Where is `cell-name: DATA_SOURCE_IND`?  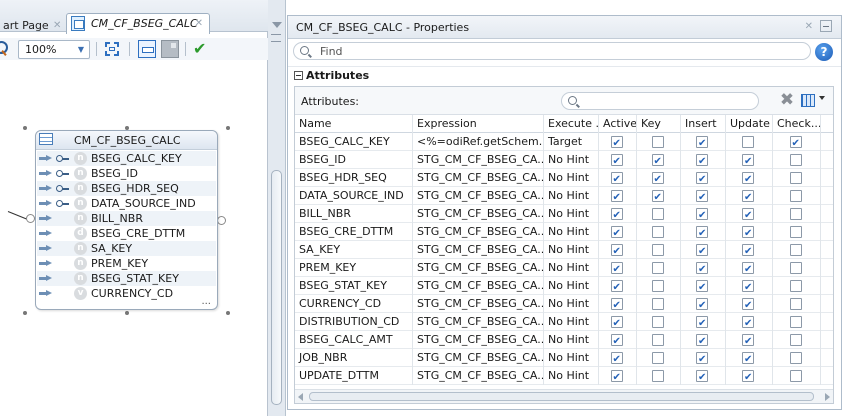
cell-name: DATA_SOURCE_IND is located at coordinates (354, 196).